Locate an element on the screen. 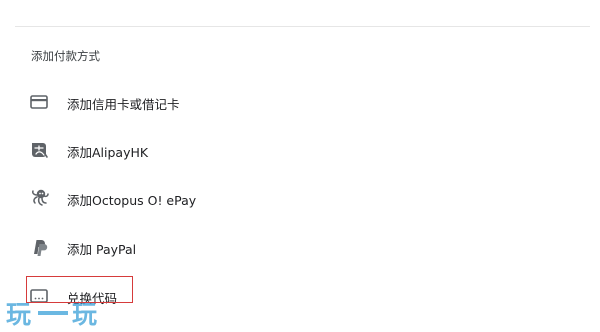  option-label: 添加AlipayHK is located at coordinates (108, 152).